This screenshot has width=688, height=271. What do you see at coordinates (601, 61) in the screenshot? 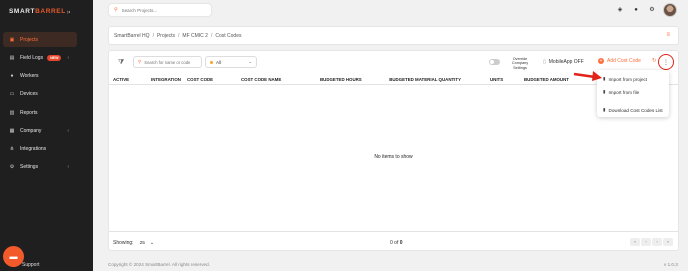
I see `plus-icon: +` at bounding box center [601, 61].